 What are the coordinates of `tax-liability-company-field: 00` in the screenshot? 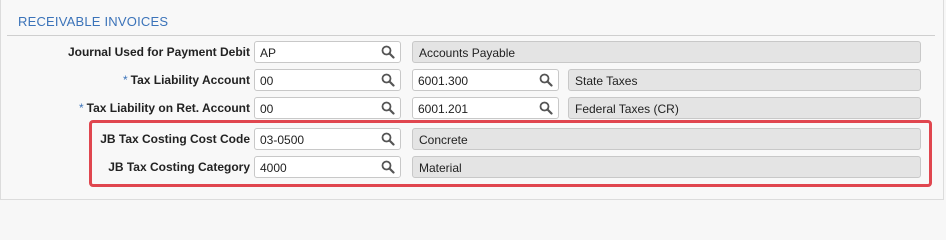 It's located at (327, 80).